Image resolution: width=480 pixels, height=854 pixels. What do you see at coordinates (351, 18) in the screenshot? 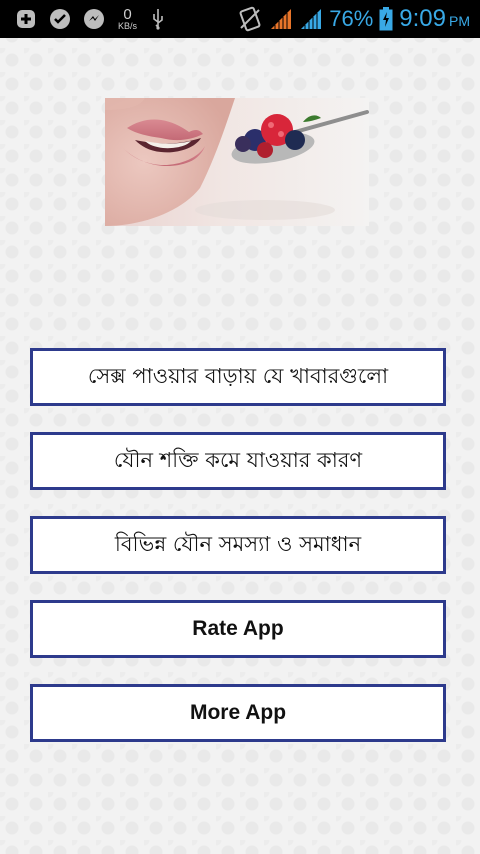
I see `battery-percent: 76%` at bounding box center [351, 18].